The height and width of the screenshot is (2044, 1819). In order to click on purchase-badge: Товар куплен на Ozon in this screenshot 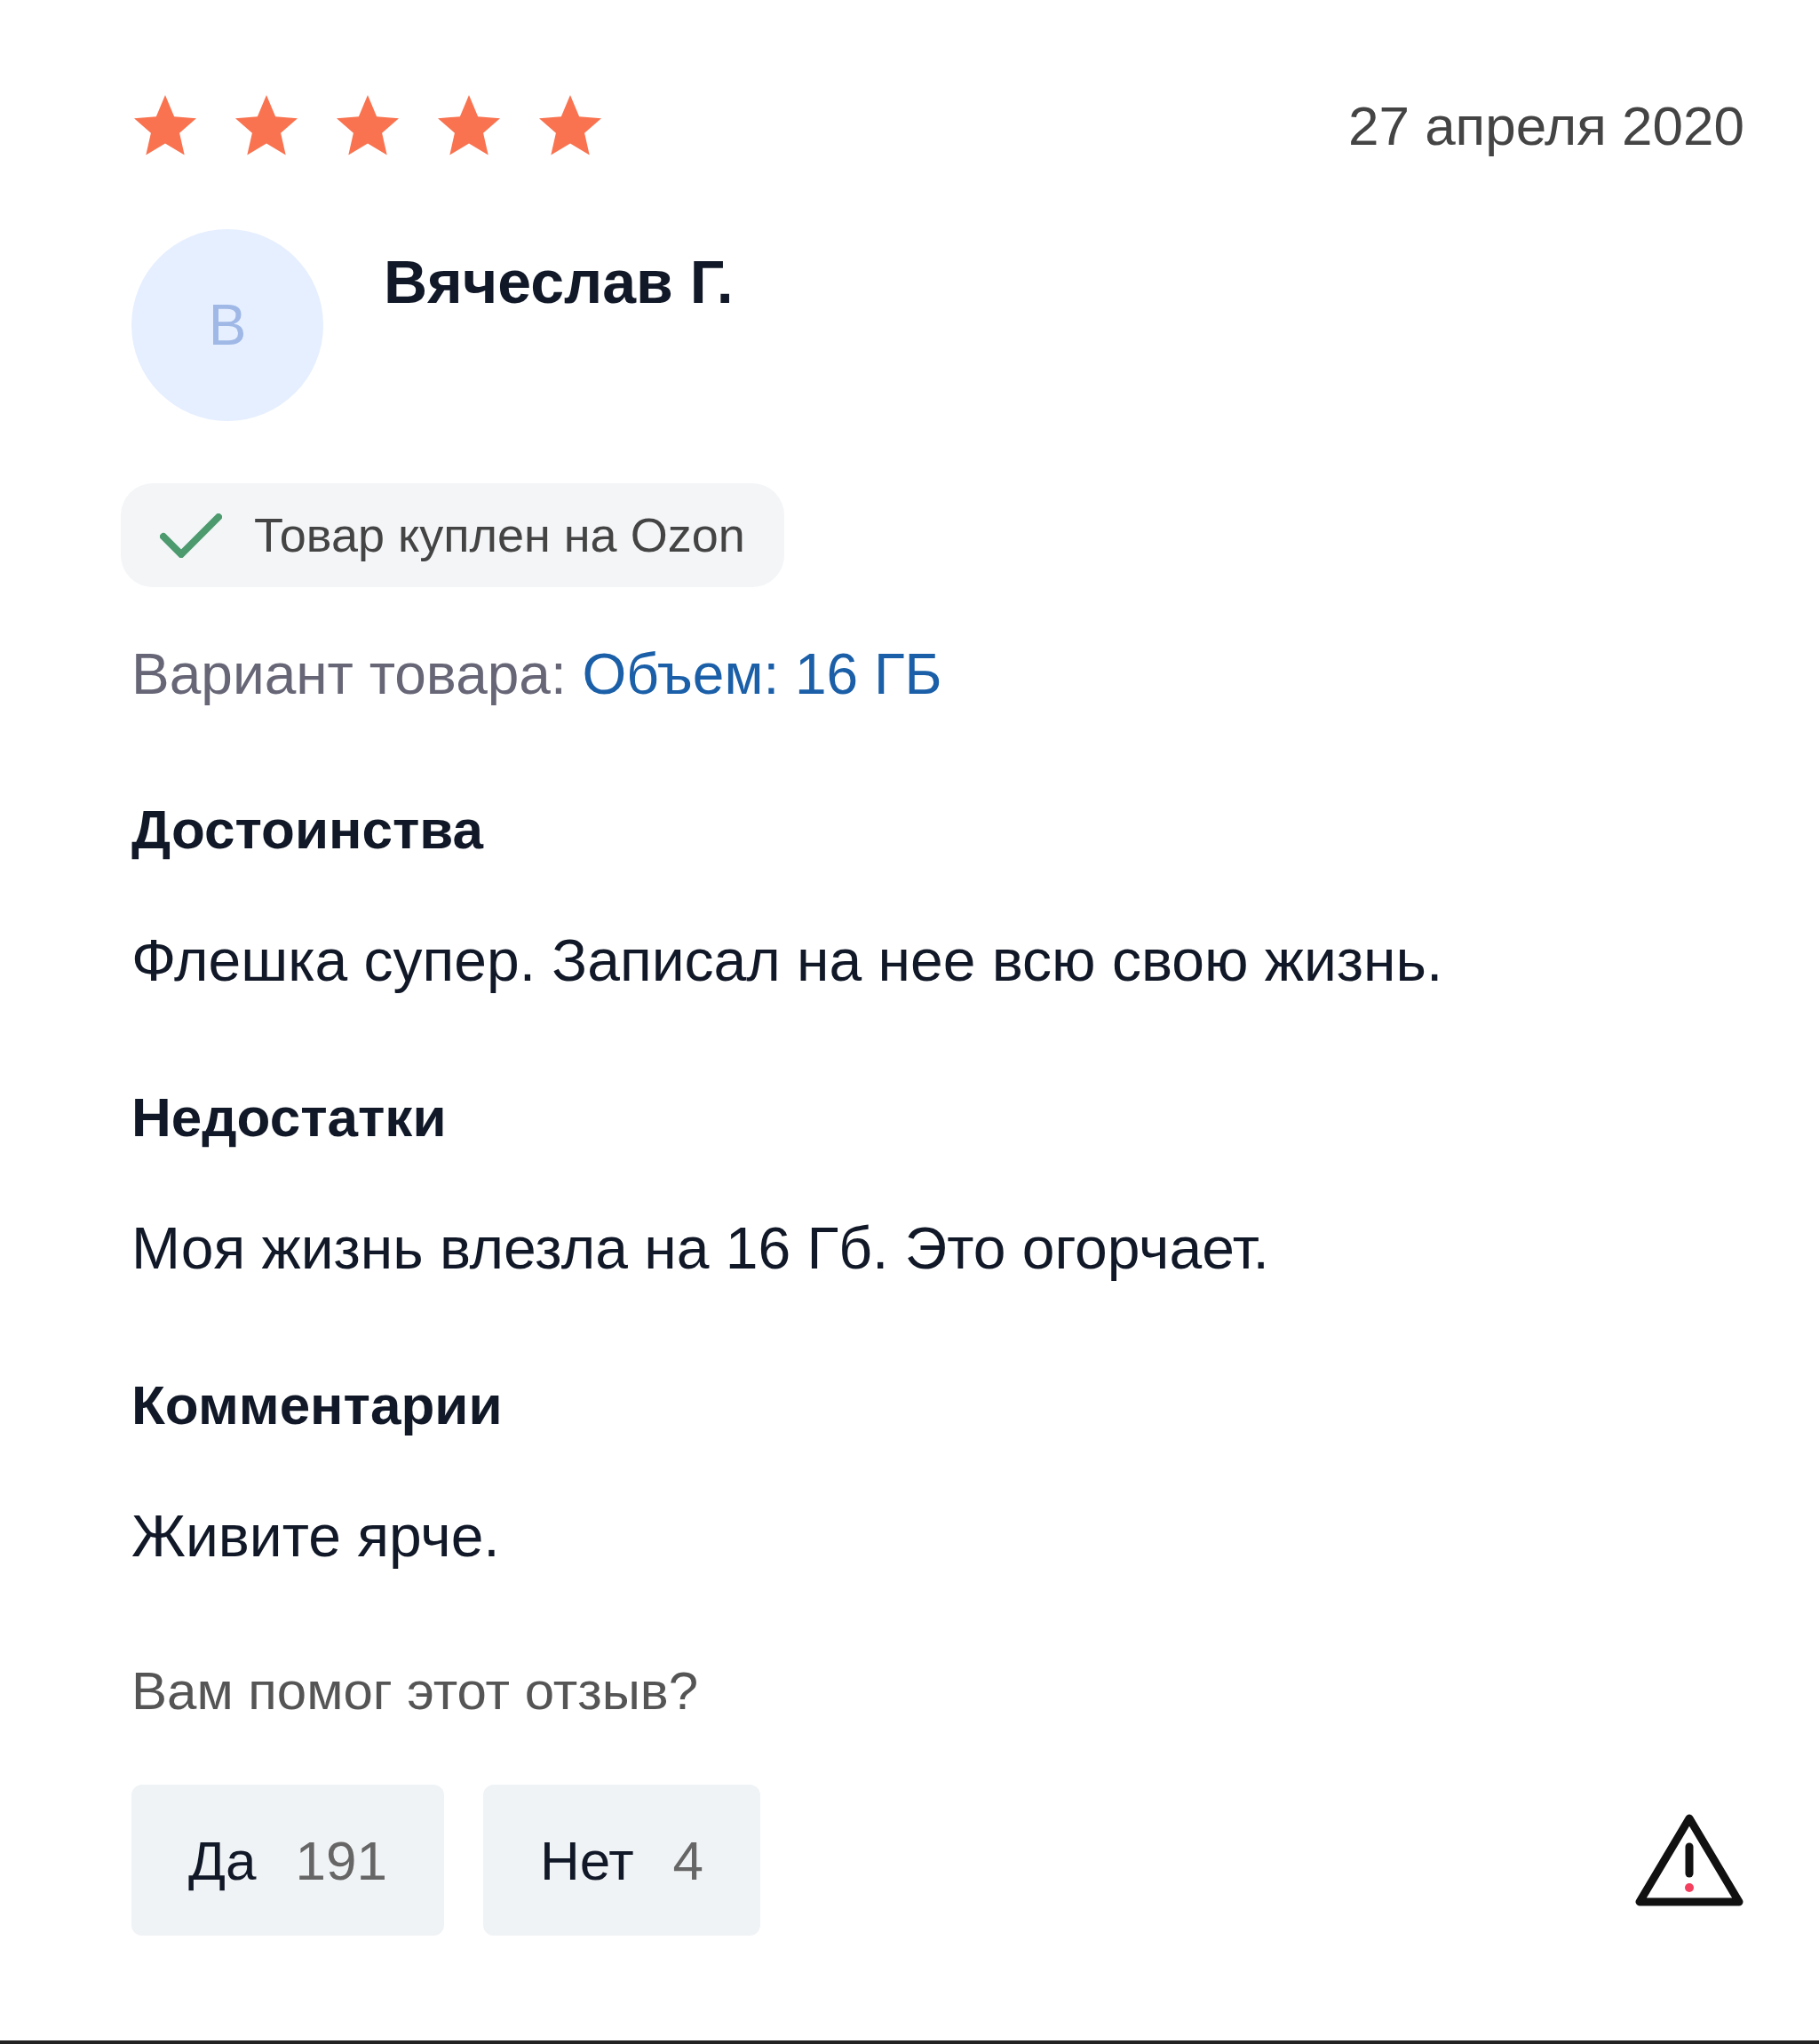, I will do `click(452, 535)`.